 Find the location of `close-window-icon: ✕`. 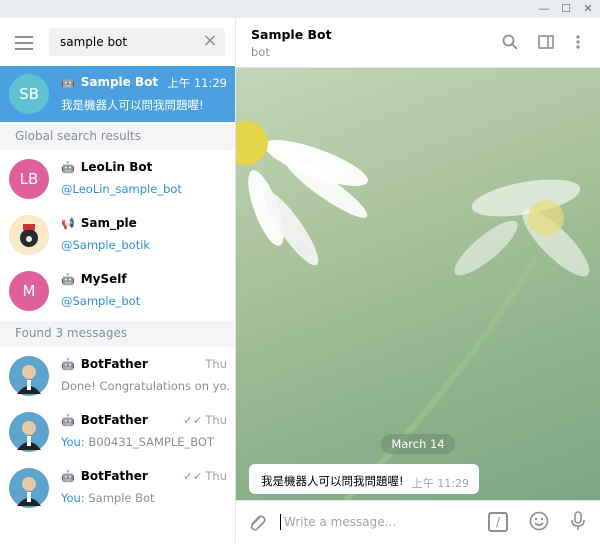

close-window-icon: ✕ is located at coordinates (588, 9).